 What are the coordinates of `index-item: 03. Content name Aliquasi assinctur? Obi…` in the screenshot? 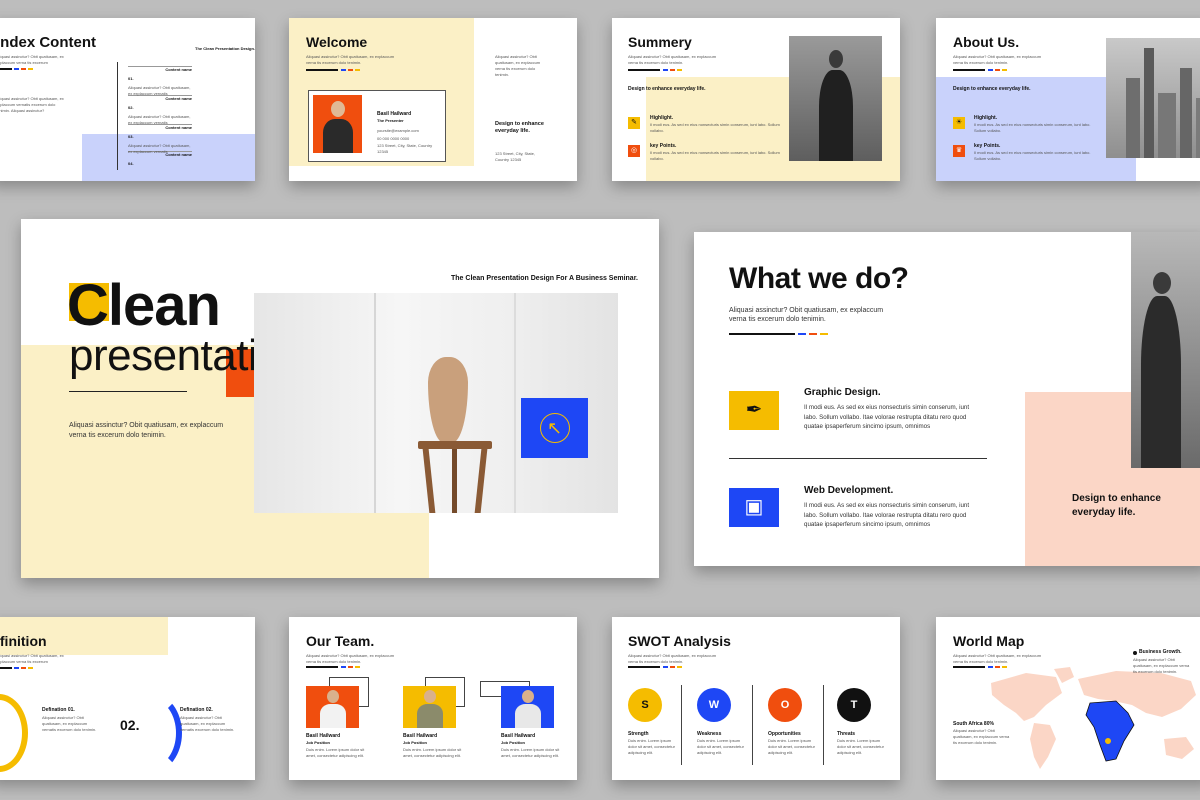 It's located at (160, 139).